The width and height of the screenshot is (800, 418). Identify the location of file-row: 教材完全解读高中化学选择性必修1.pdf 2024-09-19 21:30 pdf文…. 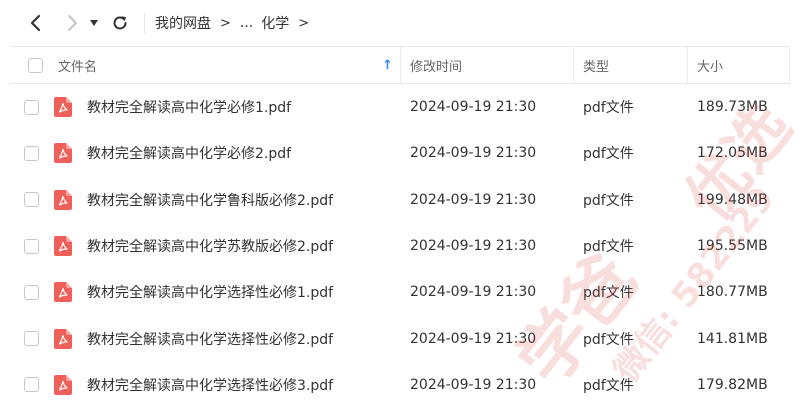
(400, 292).